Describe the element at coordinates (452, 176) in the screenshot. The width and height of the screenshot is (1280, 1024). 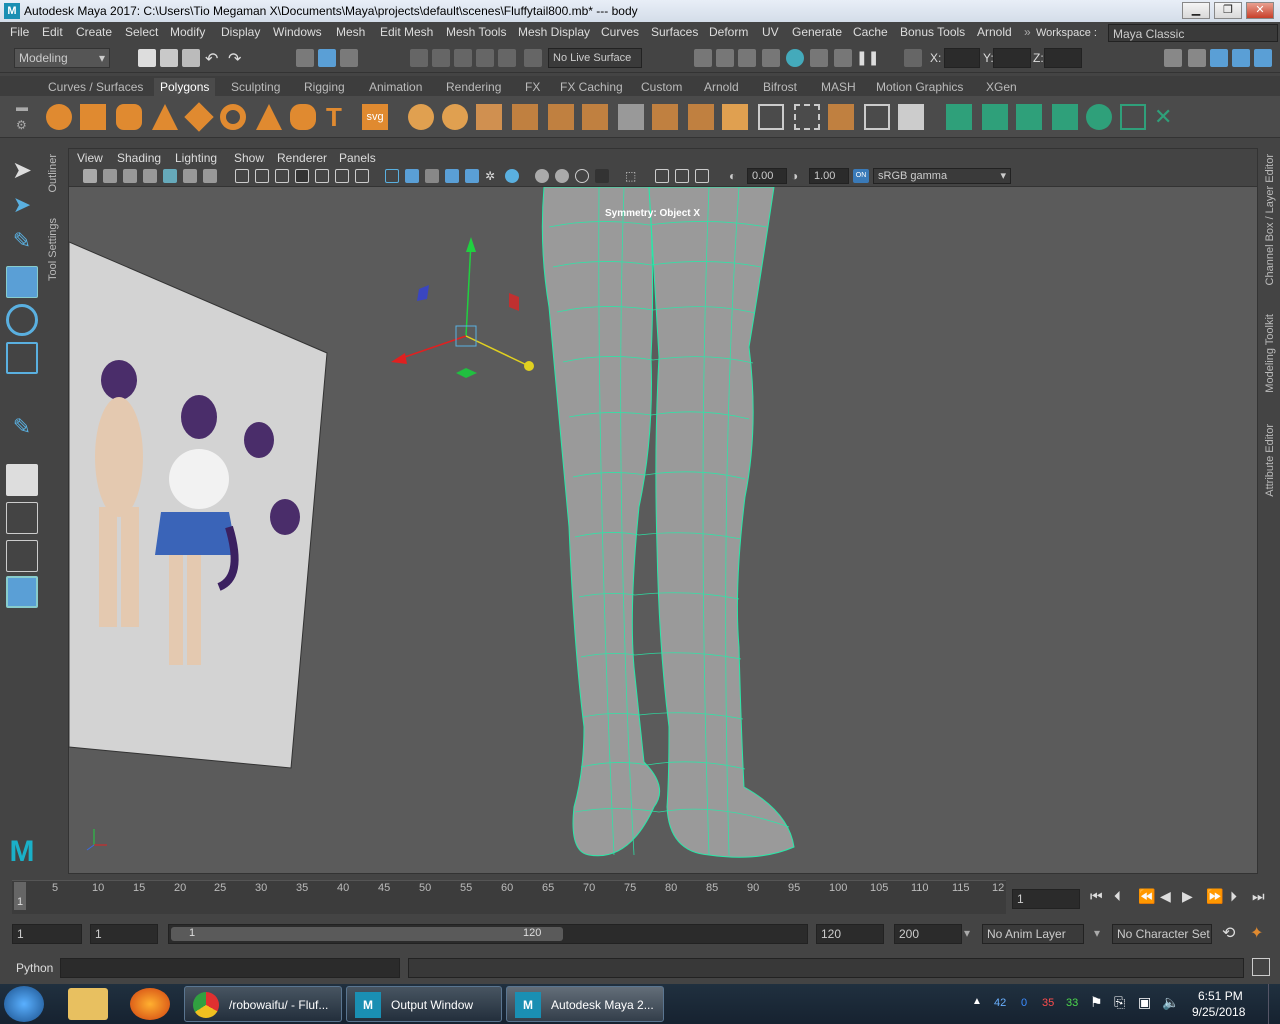
I see `wireframe-on-shaded-icon` at that location.